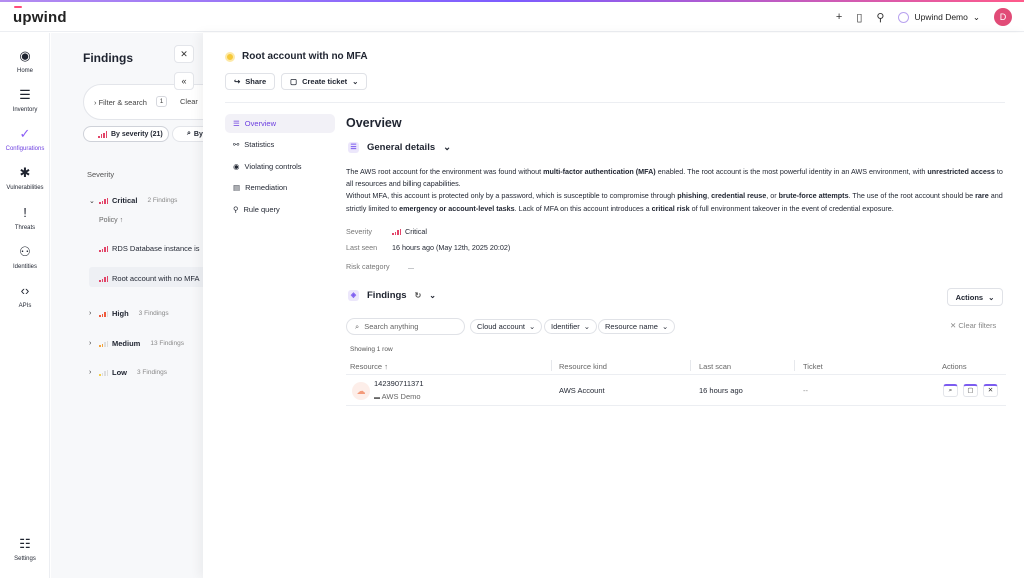 The image size is (1024, 578). I want to click on avatar: D, so click(1003, 17).